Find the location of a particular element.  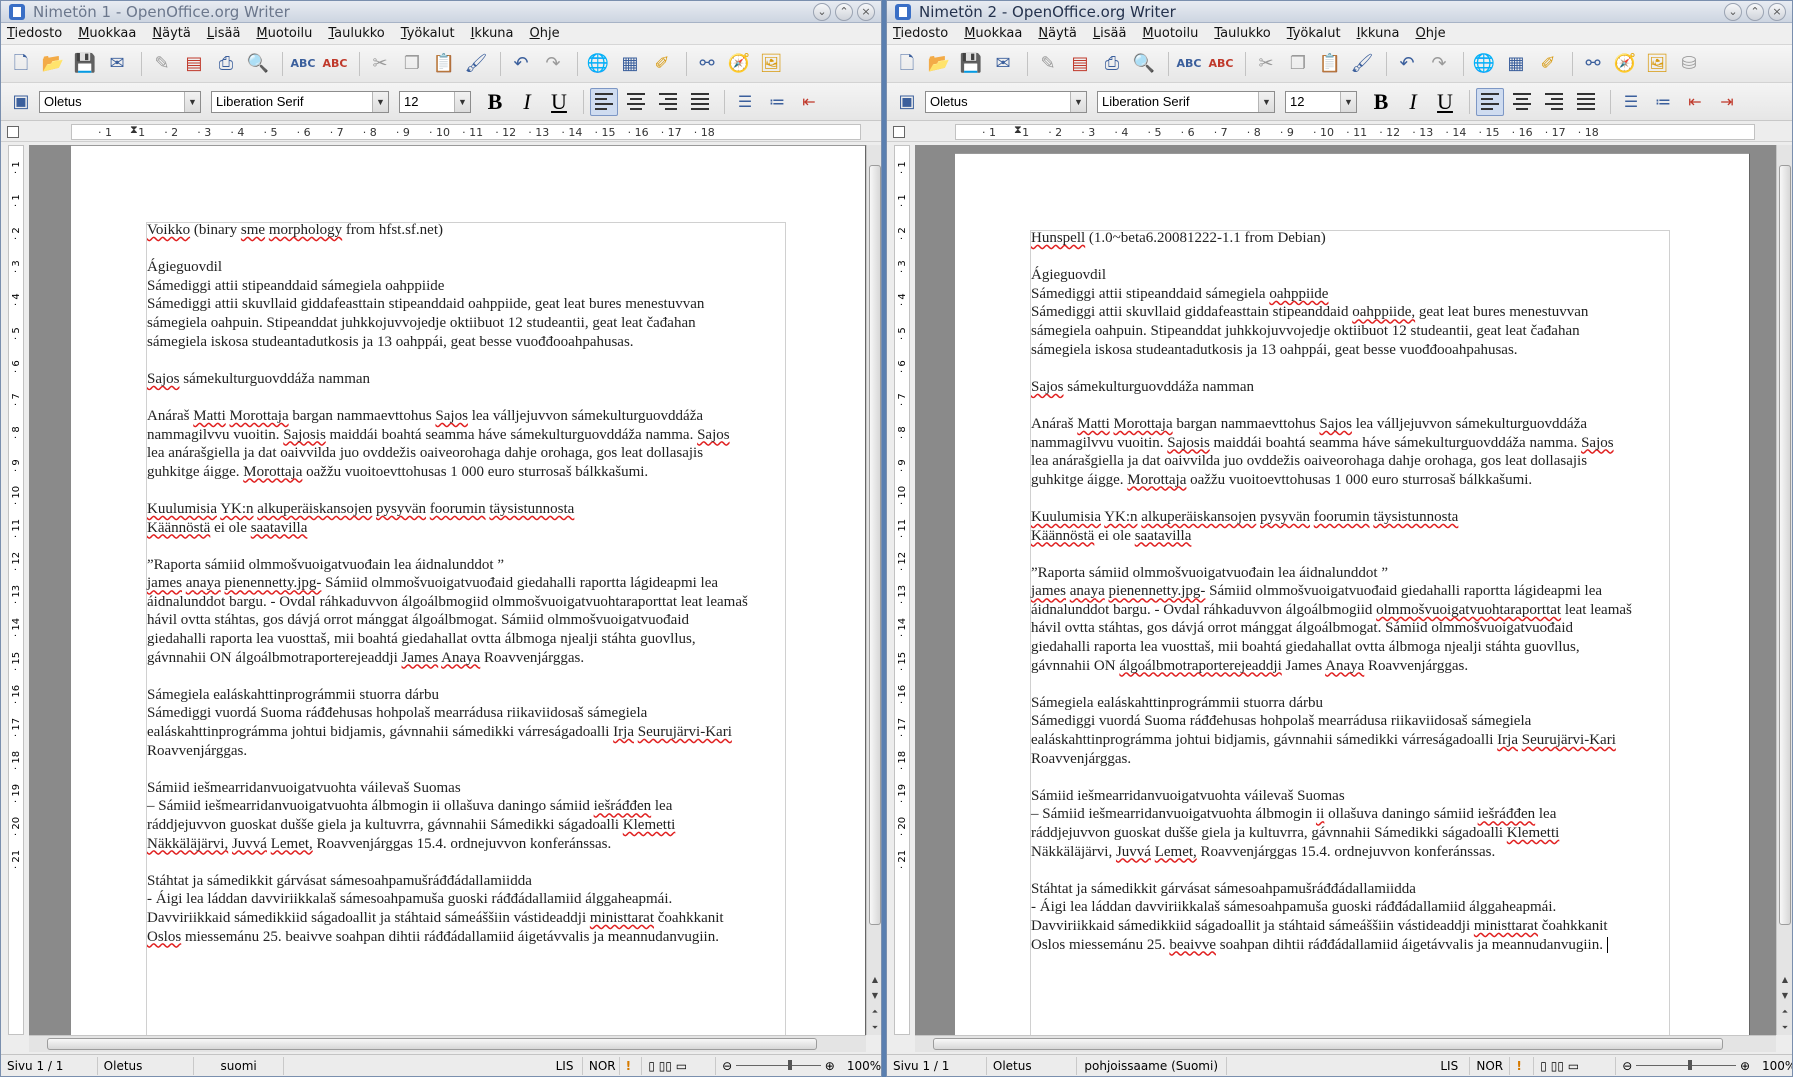

redo-icon: ↷ is located at coordinates (1439, 64).